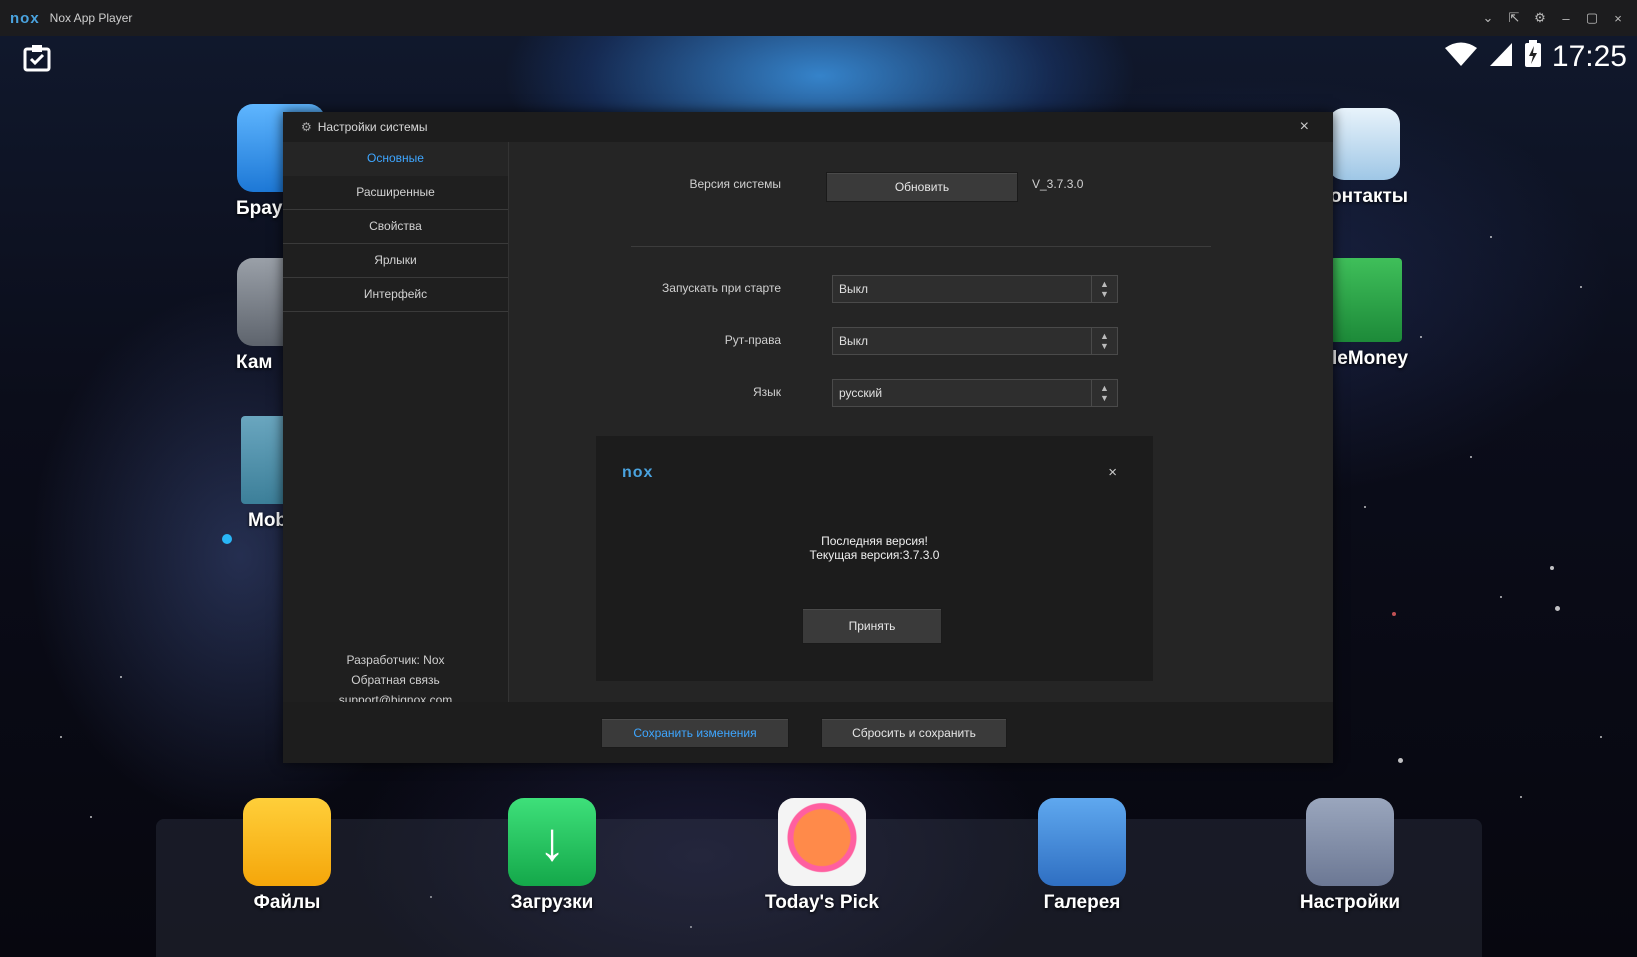 The image size is (1637, 957). What do you see at coordinates (1540, 18) in the screenshot?
I see `settings-gear-icon: ⚙` at bounding box center [1540, 18].